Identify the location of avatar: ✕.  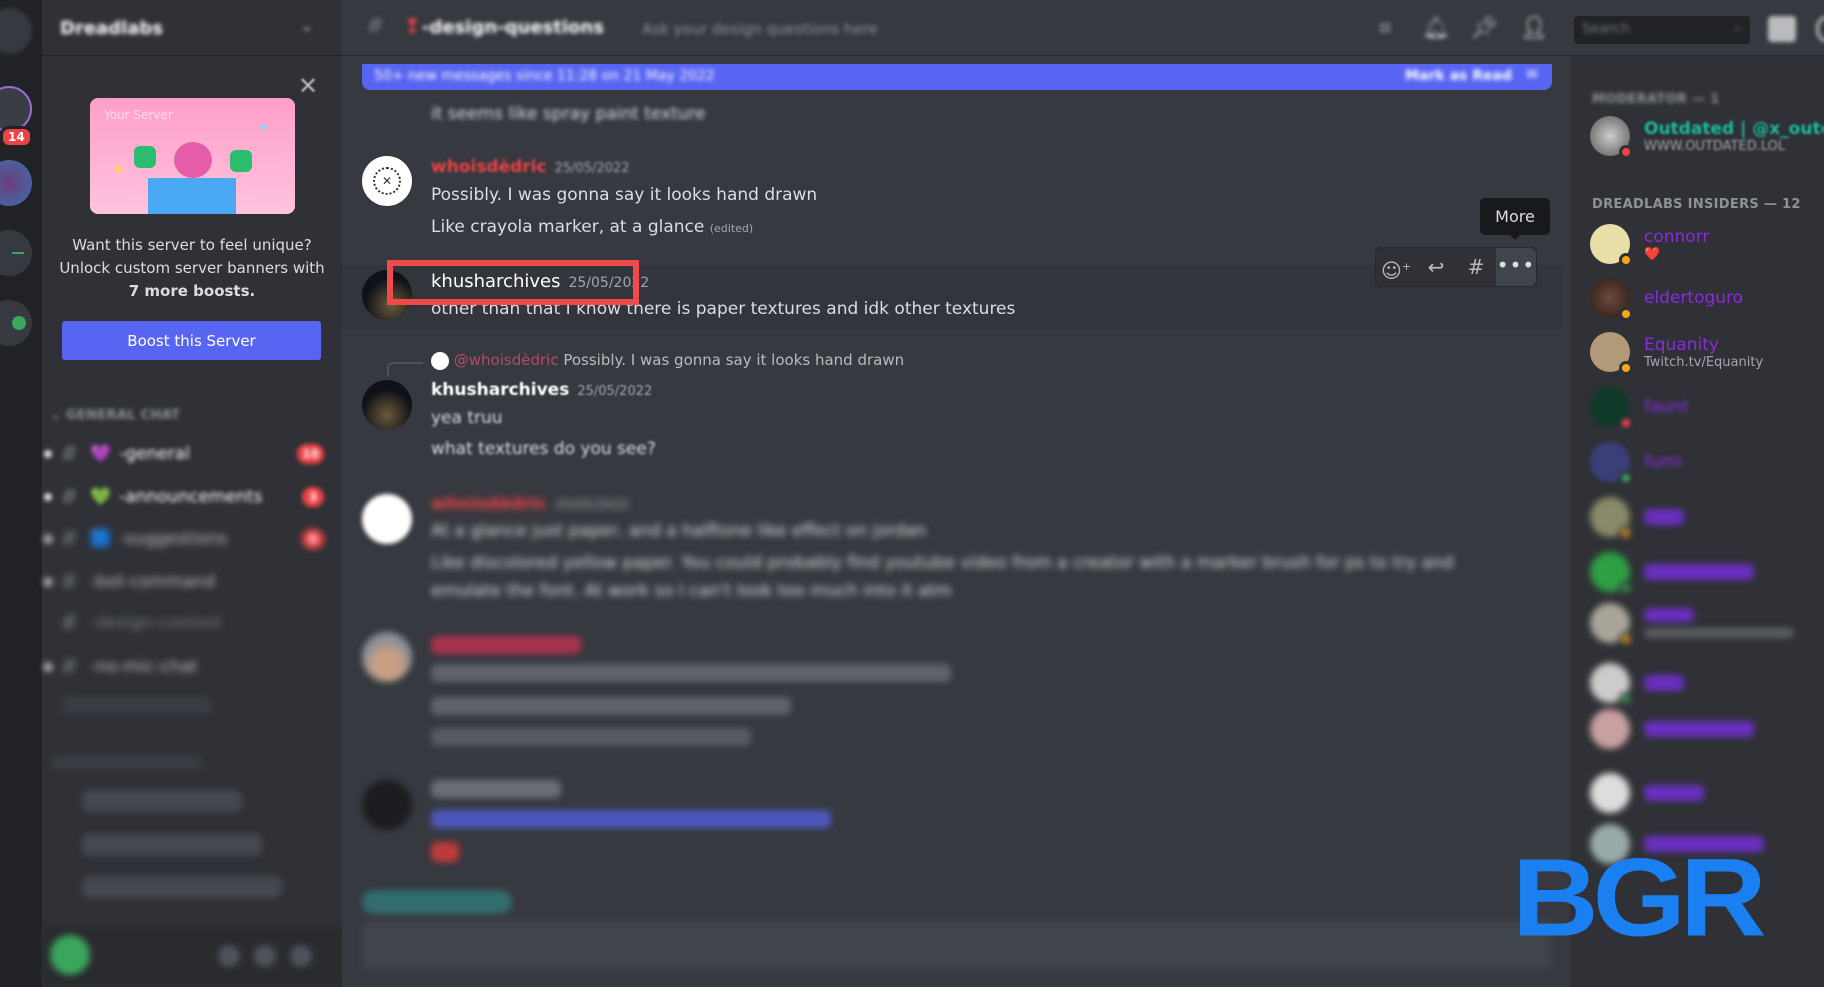
(387, 181).